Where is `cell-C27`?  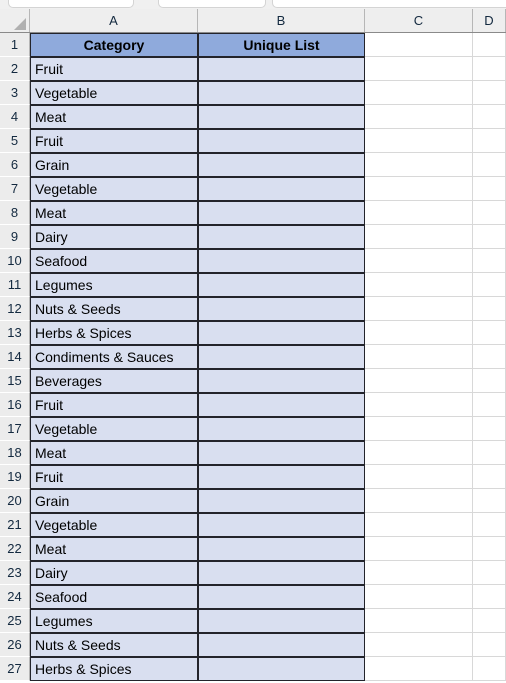 cell-C27 is located at coordinates (419, 669).